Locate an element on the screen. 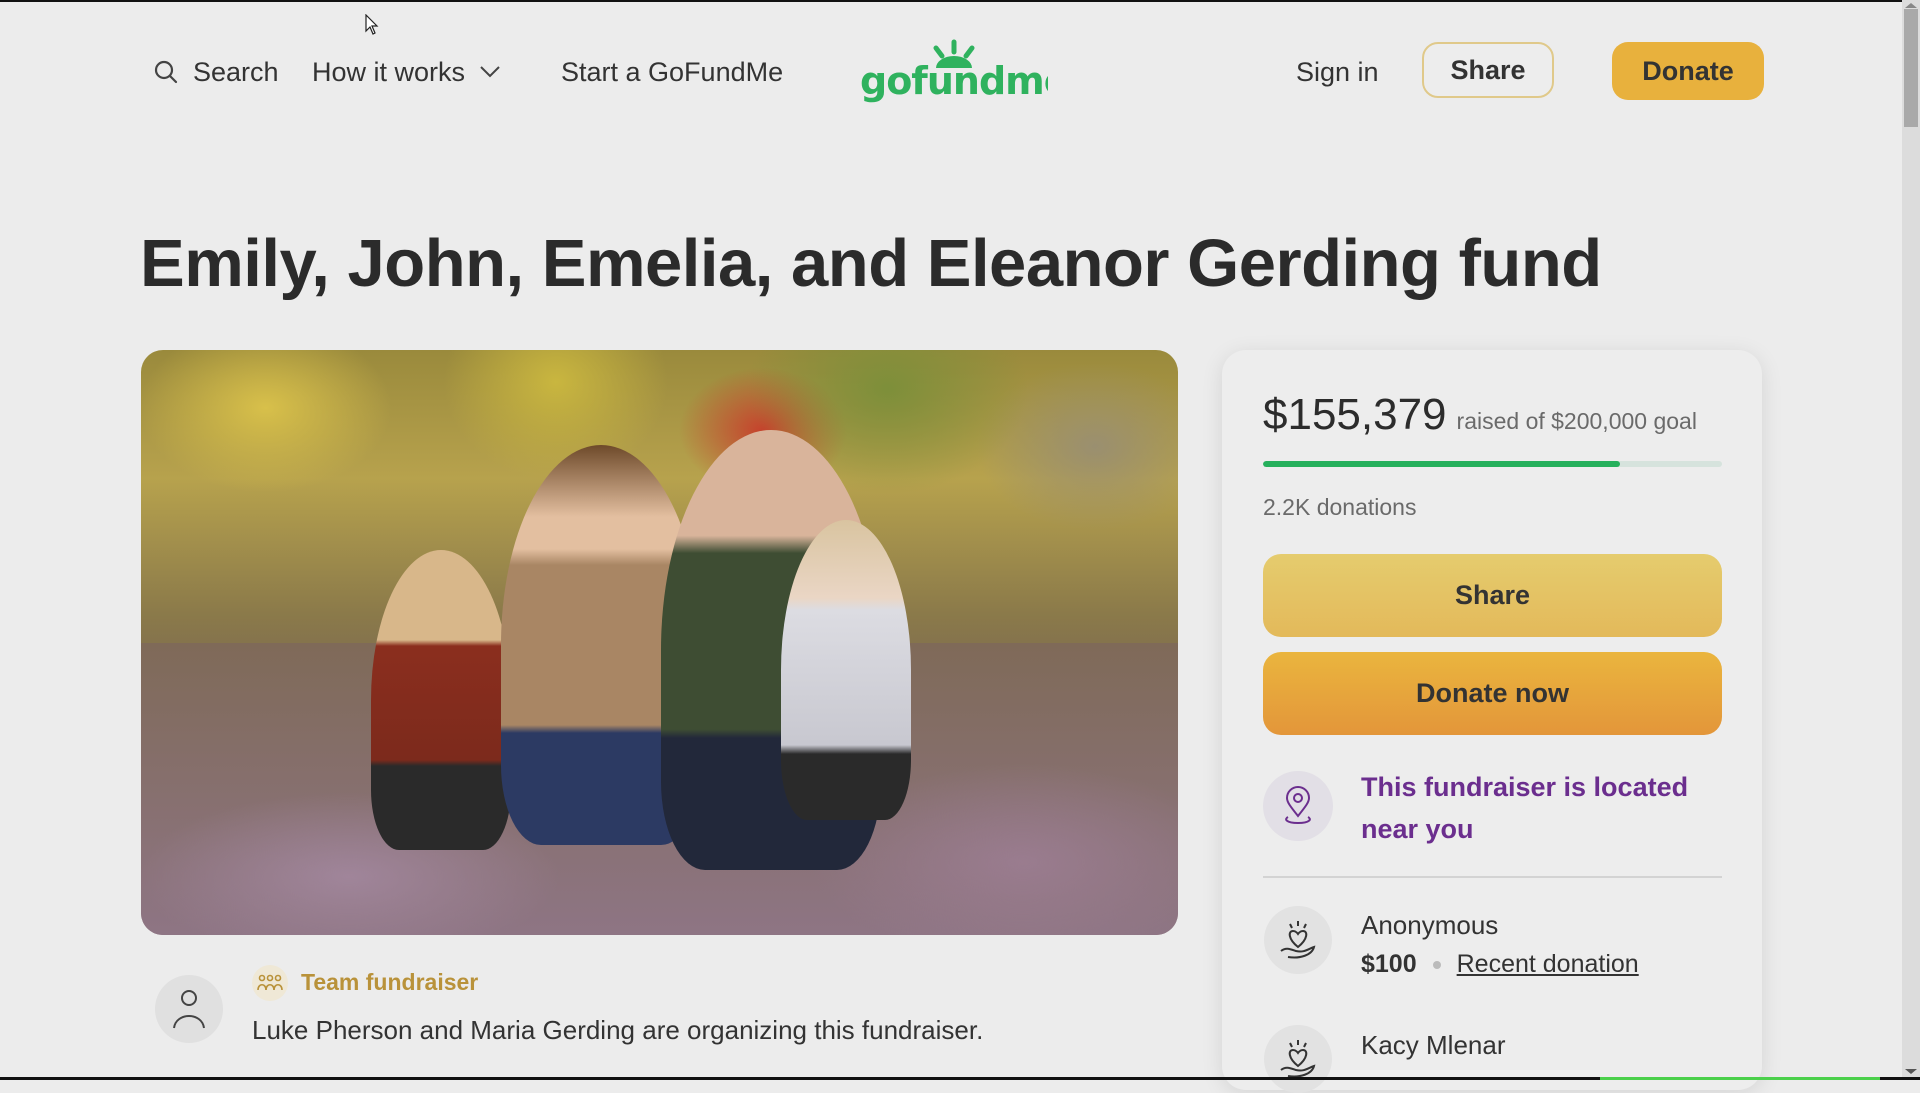  donation-count: 2.2K donations is located at coordinates (1340, 507).